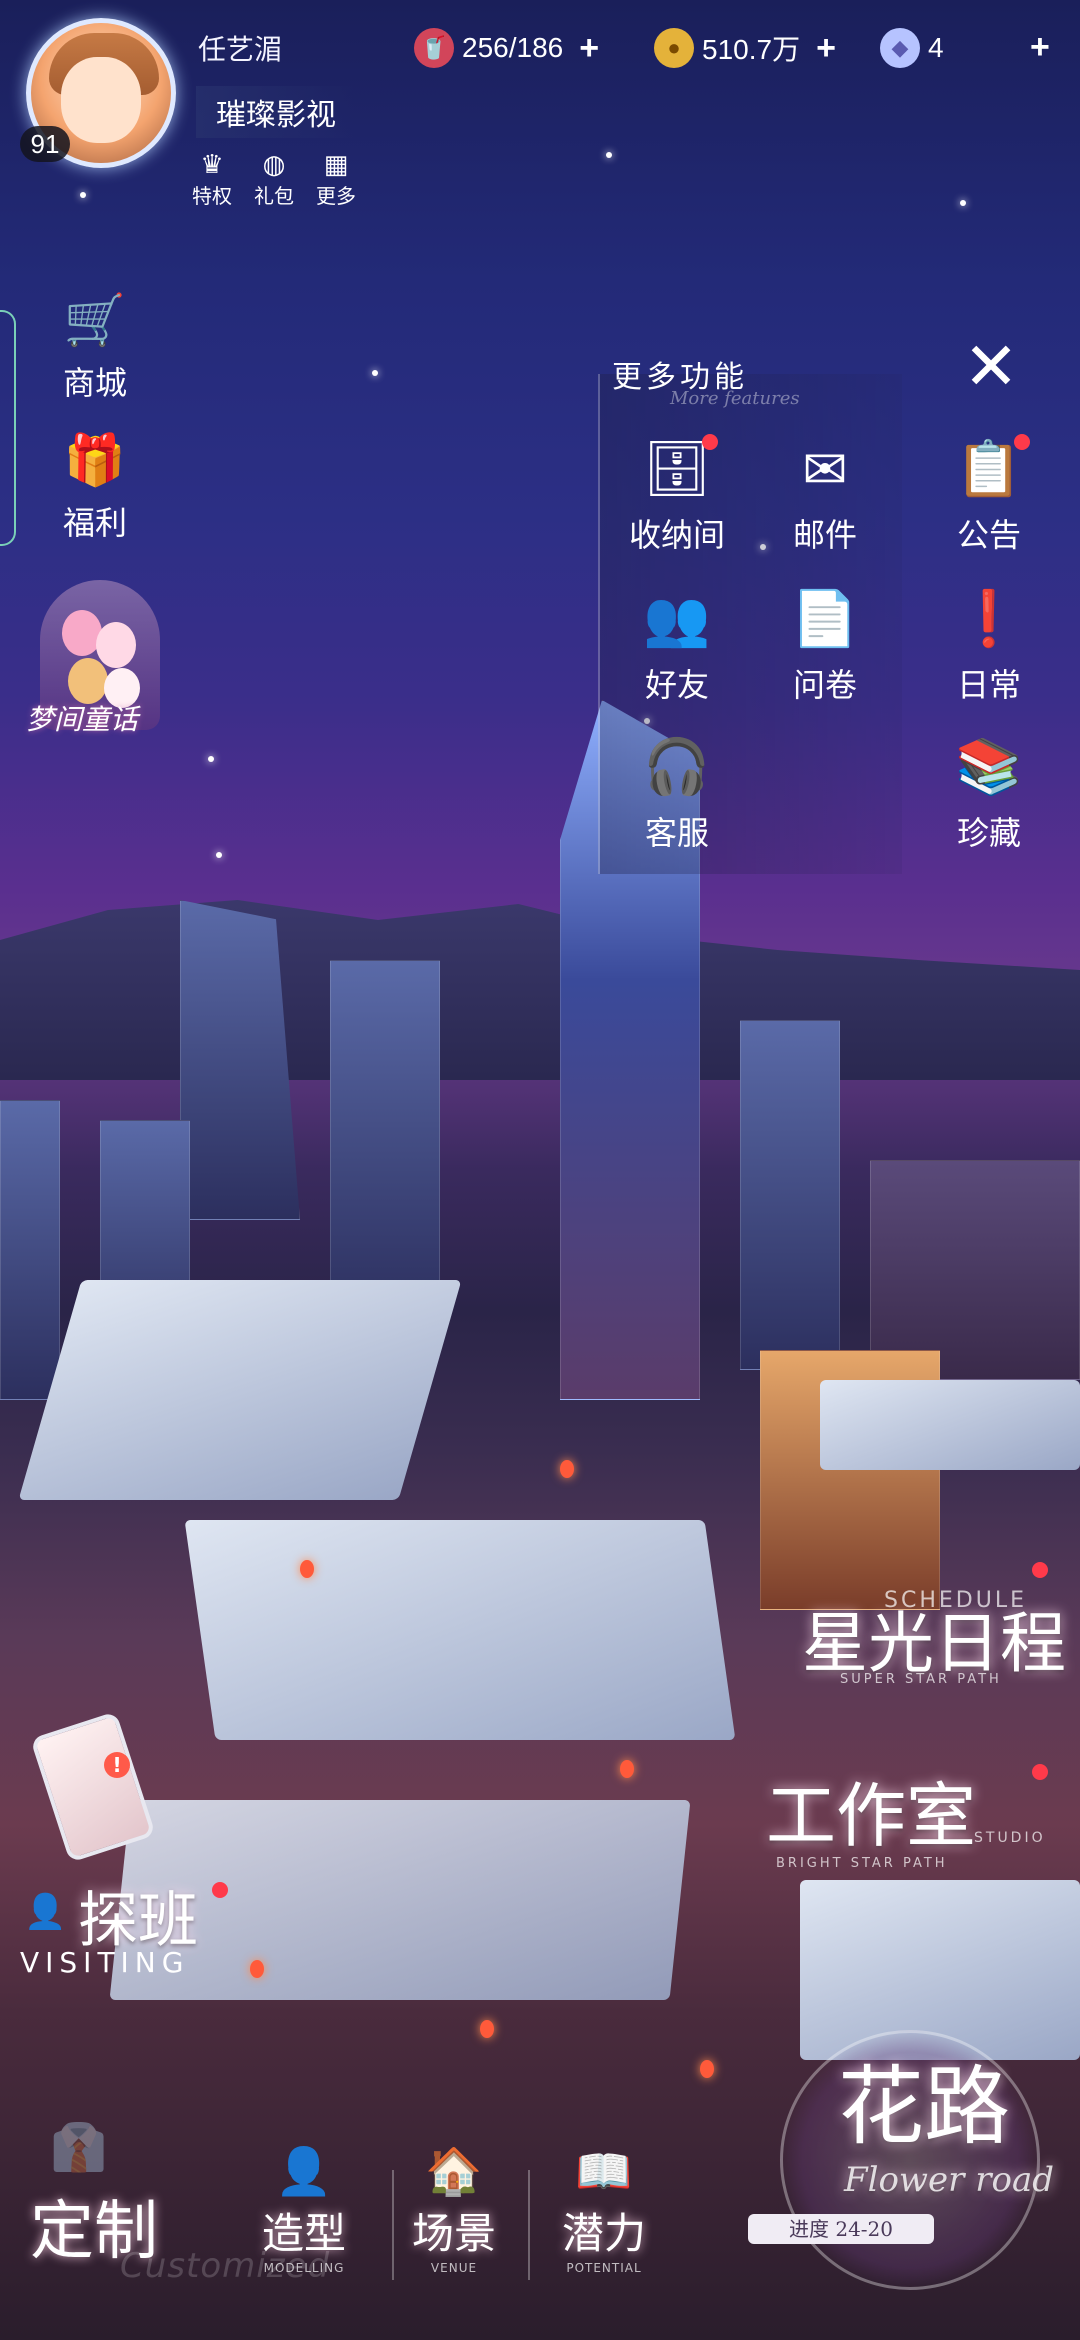  I want to click on quick-links: ♛ 特权 ◍ 礼包 ▦ 更多, so click(274, 179).